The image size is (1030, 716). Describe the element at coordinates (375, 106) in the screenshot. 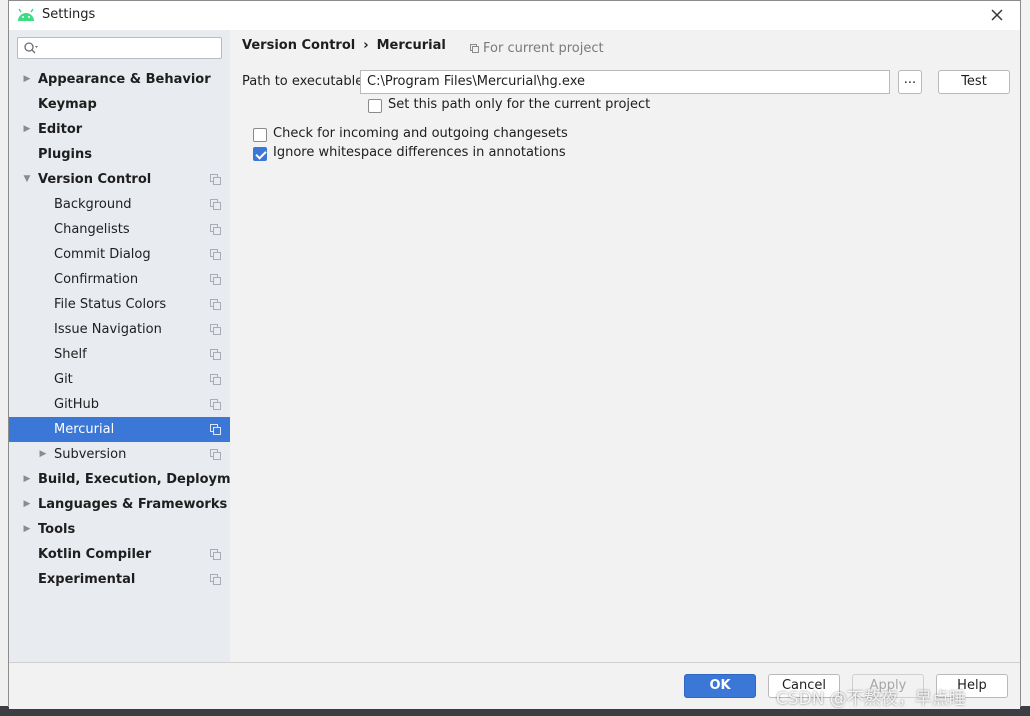

I see `current-project-only-checkbox` at that location.